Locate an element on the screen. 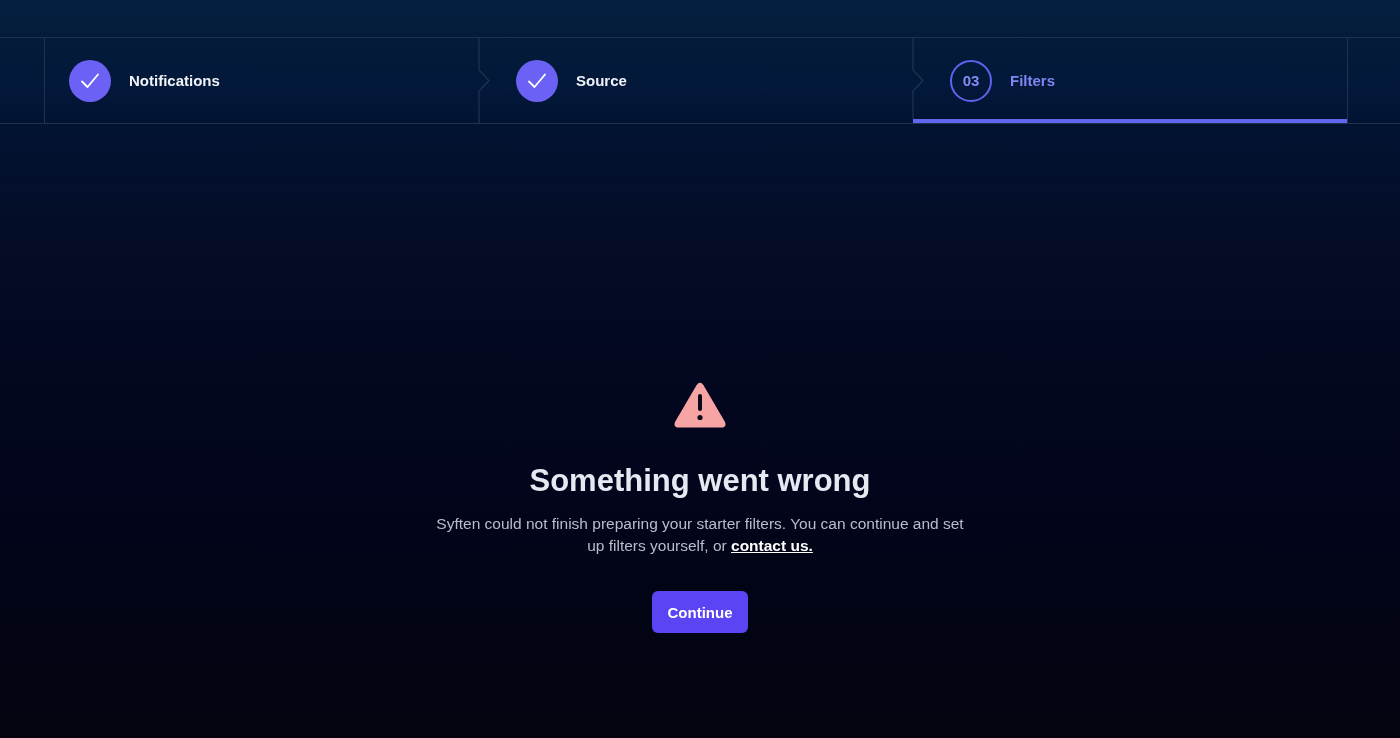 The height and width of the screenshot is (738, 1400). step-label: Source is located at coordinates (601, 80).